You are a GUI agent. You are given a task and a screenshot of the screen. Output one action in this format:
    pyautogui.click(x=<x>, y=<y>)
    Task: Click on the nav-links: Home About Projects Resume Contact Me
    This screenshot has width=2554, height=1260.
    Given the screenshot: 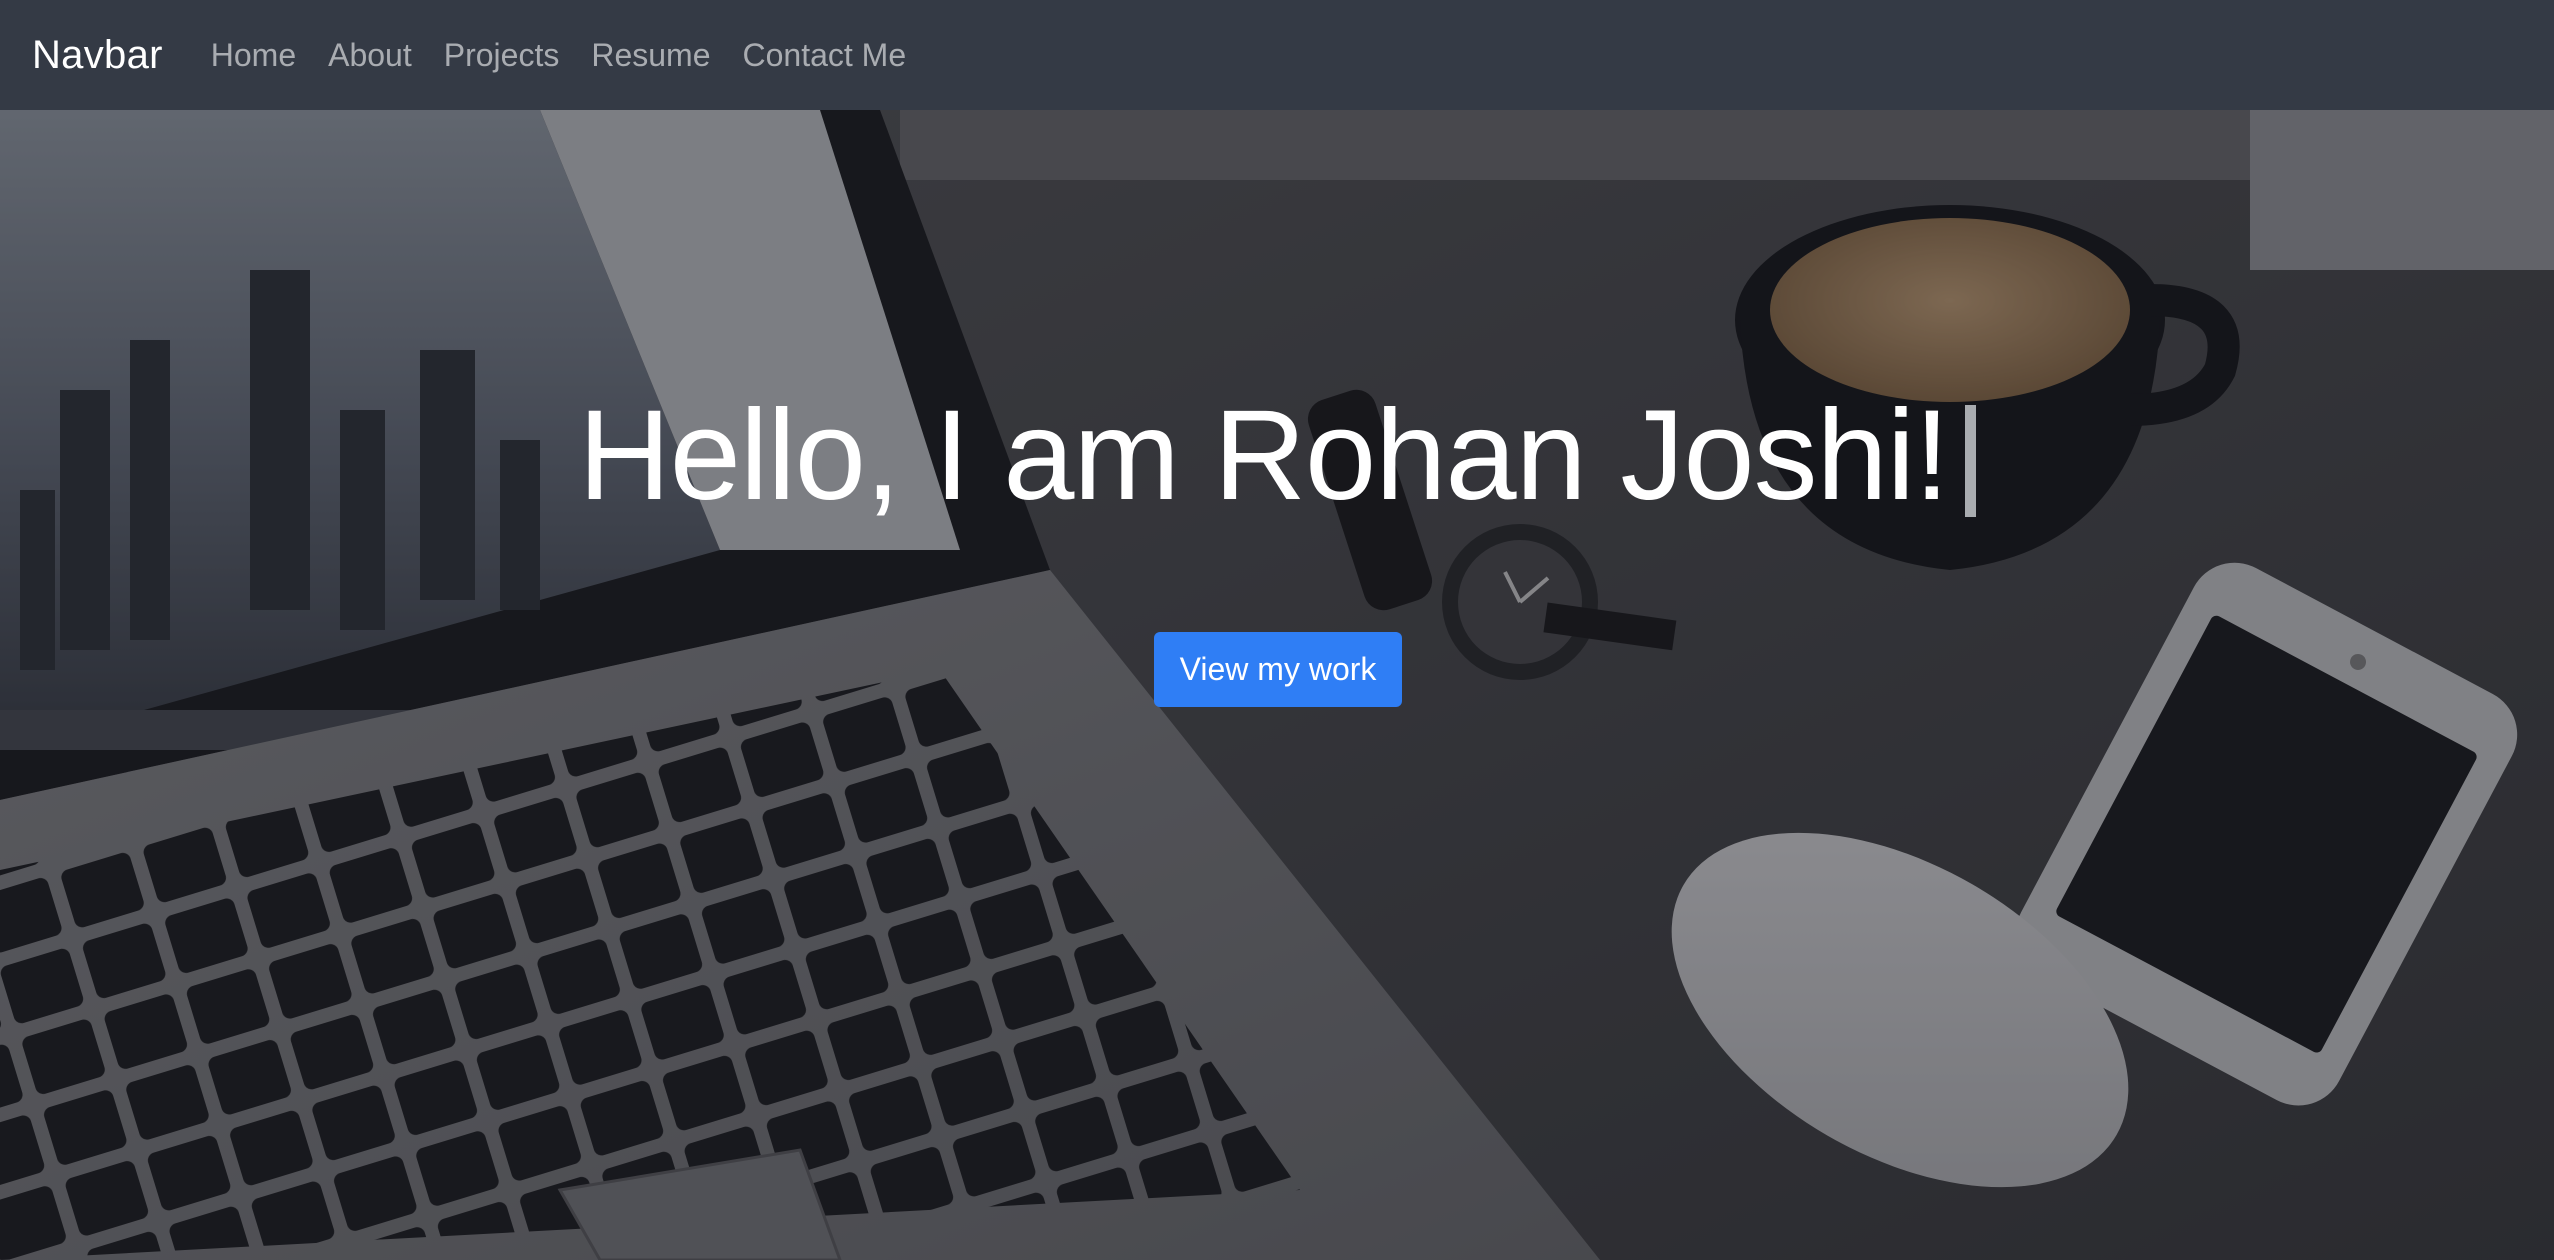 What is the action you would take?
    pyautogui.click(x=574, y=55)
    